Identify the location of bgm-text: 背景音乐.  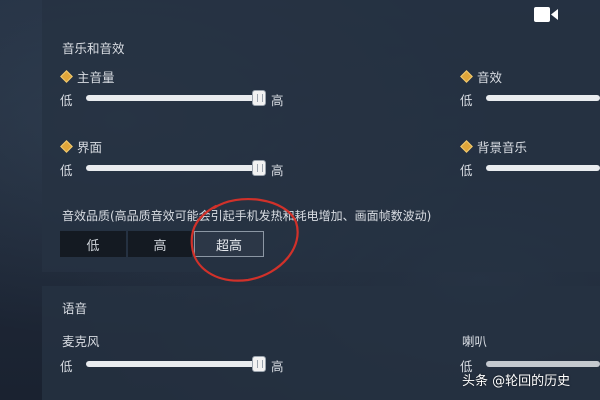
(502, 147).